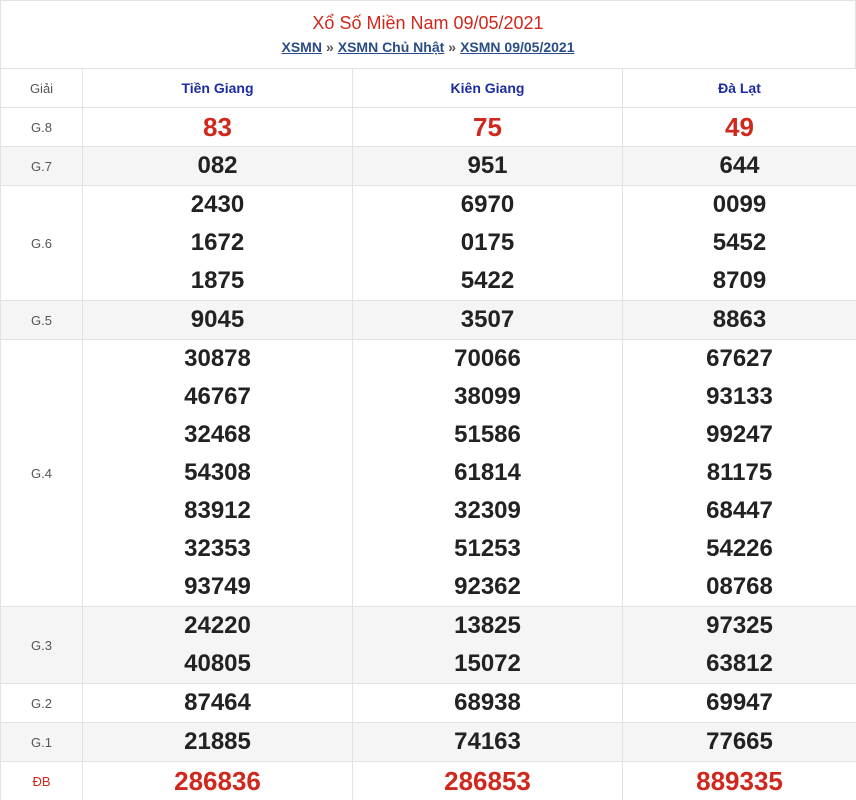 The image size is (856, 800). I want to click on prize-label: ĐB, so click(41, 780).